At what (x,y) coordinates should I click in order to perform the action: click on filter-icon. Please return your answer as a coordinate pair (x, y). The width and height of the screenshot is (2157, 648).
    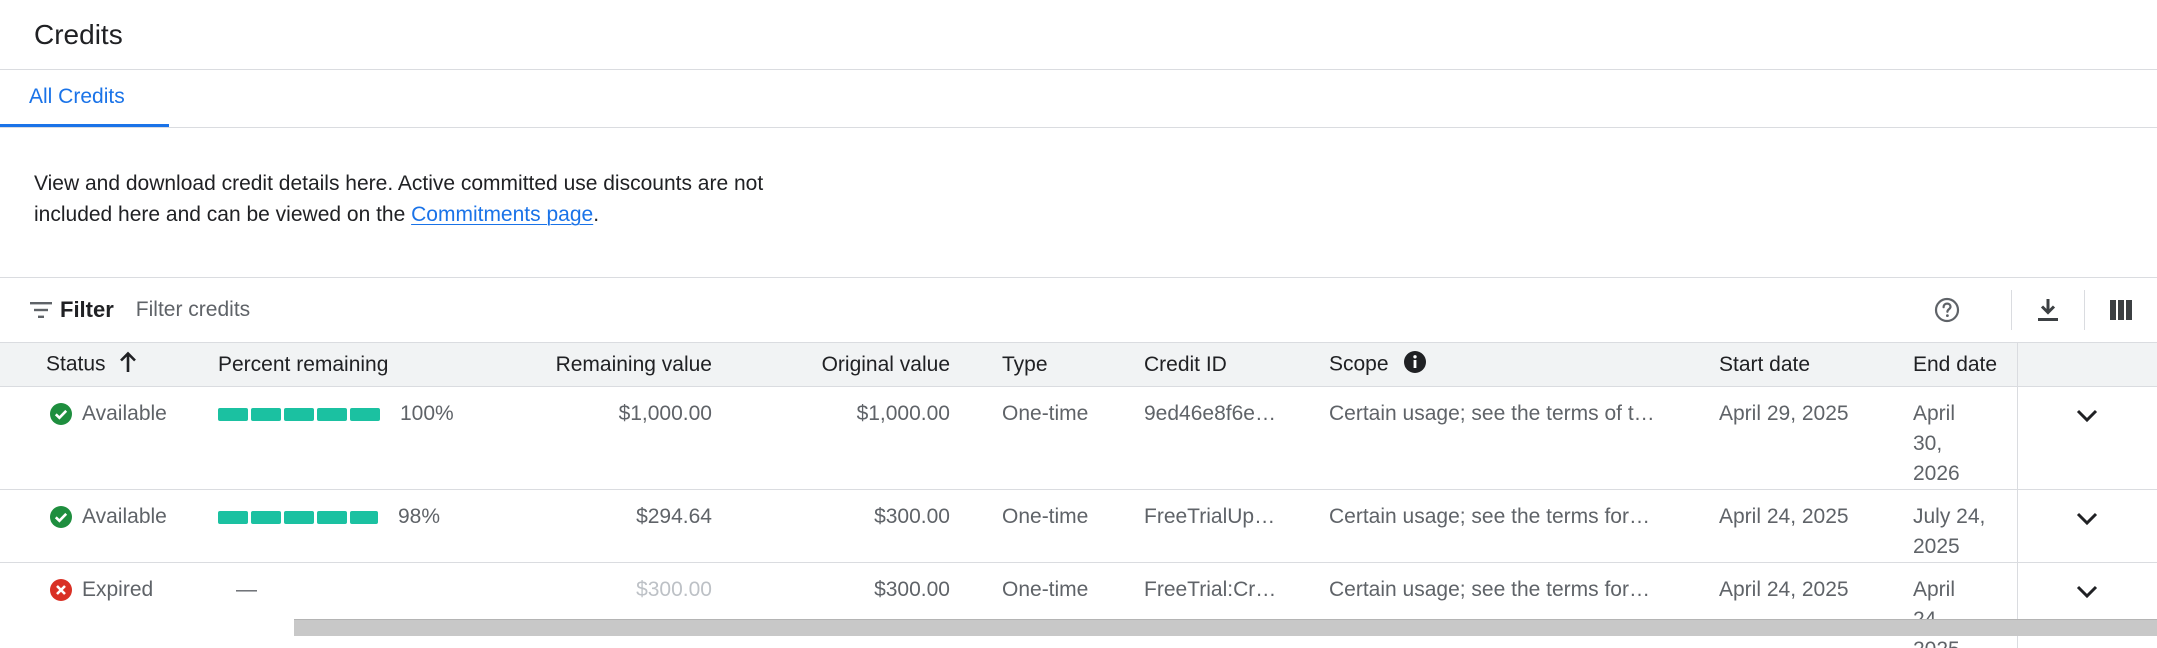
    Looking at the image, I should click on (41, 310).